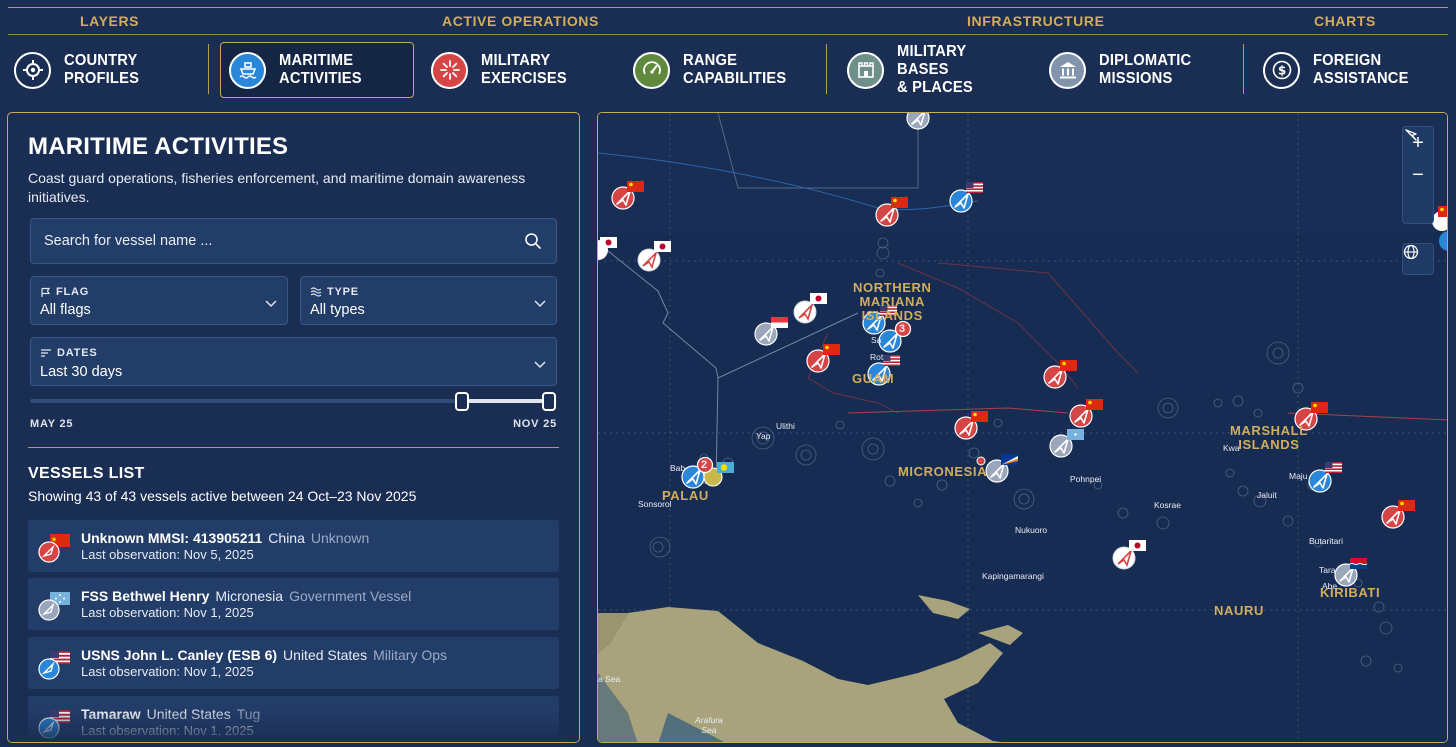 Image resolution: width=1456 pixels, height=747 pixels. Describe the element at coordinates (609, 679) in the screenshot. I see `place-label-sea: a Sea` at that location.